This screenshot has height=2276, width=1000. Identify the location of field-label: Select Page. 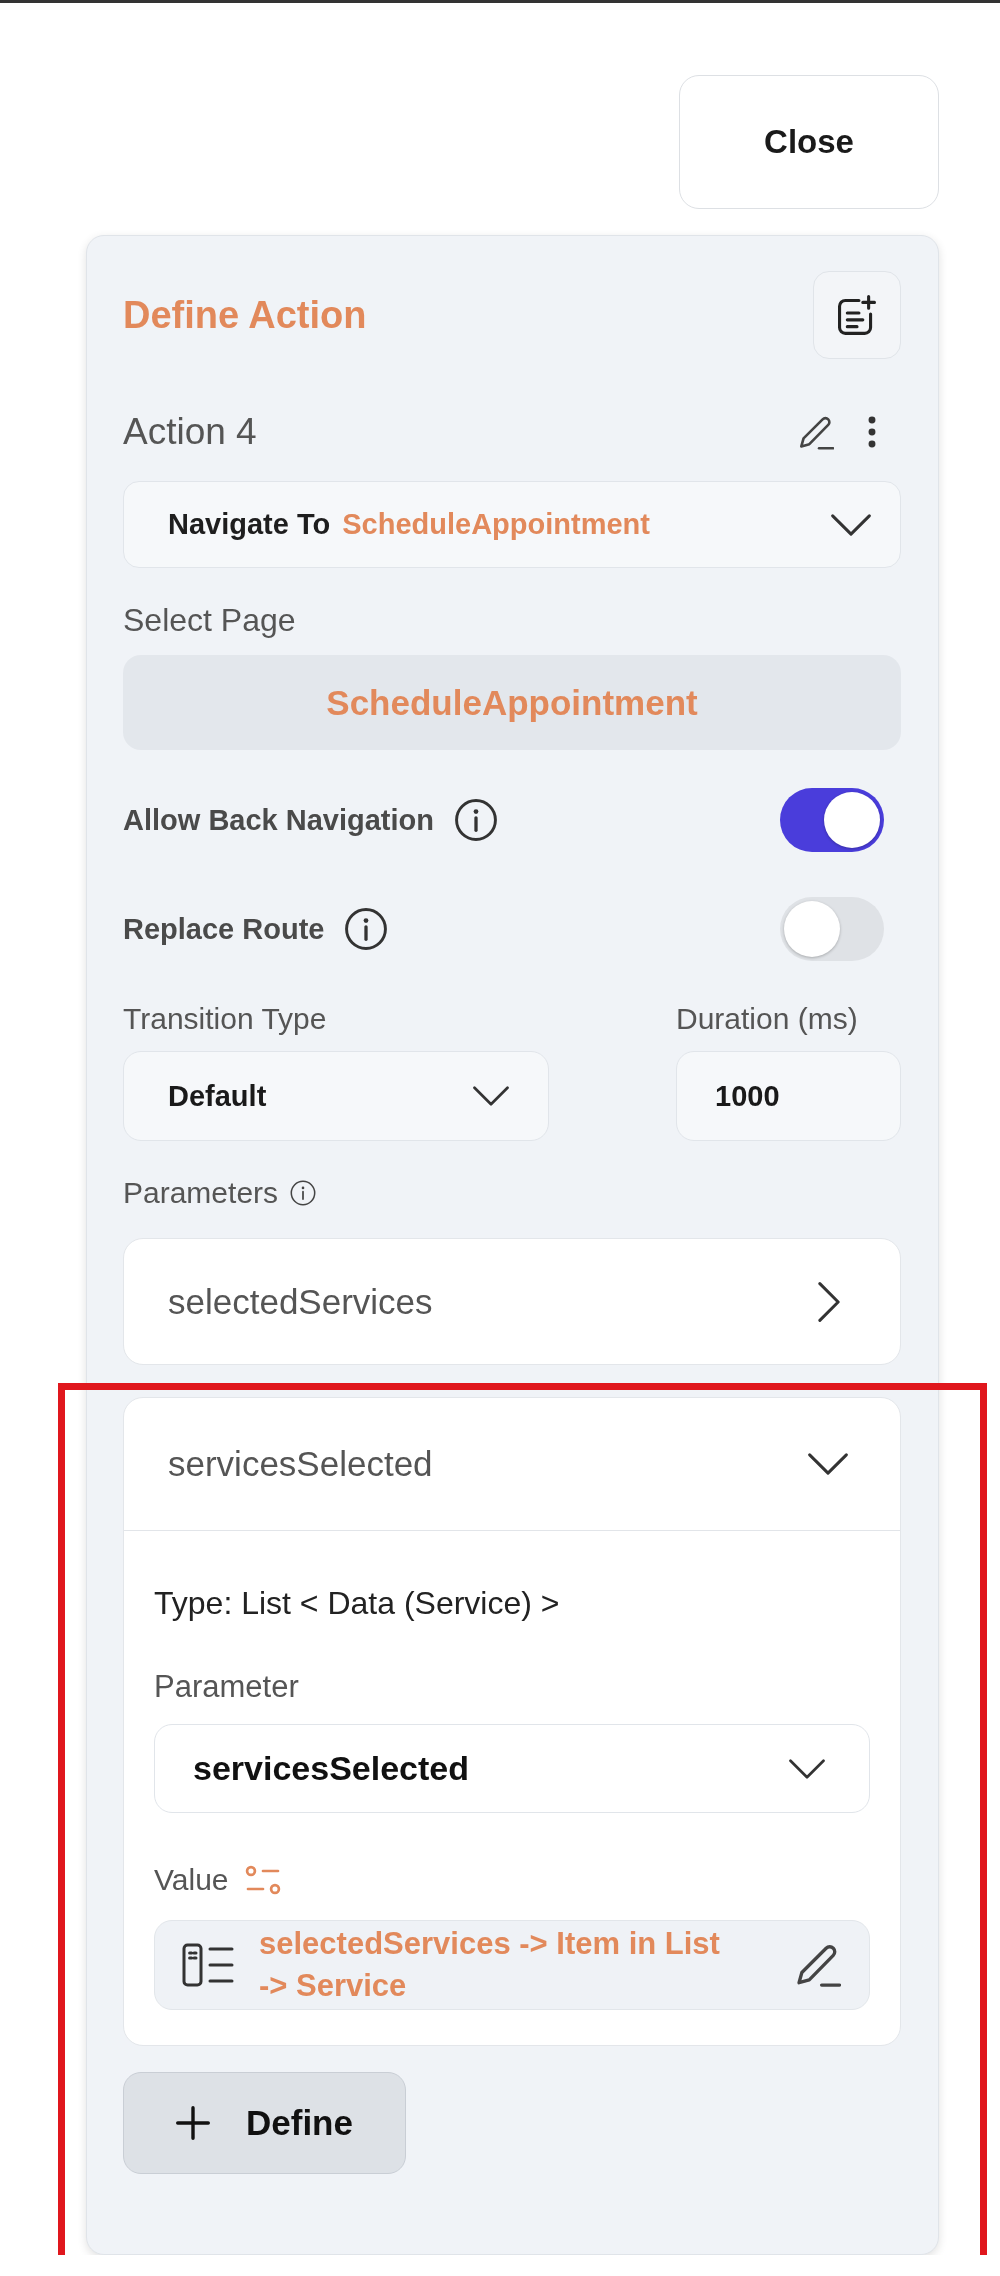
(210, 620).